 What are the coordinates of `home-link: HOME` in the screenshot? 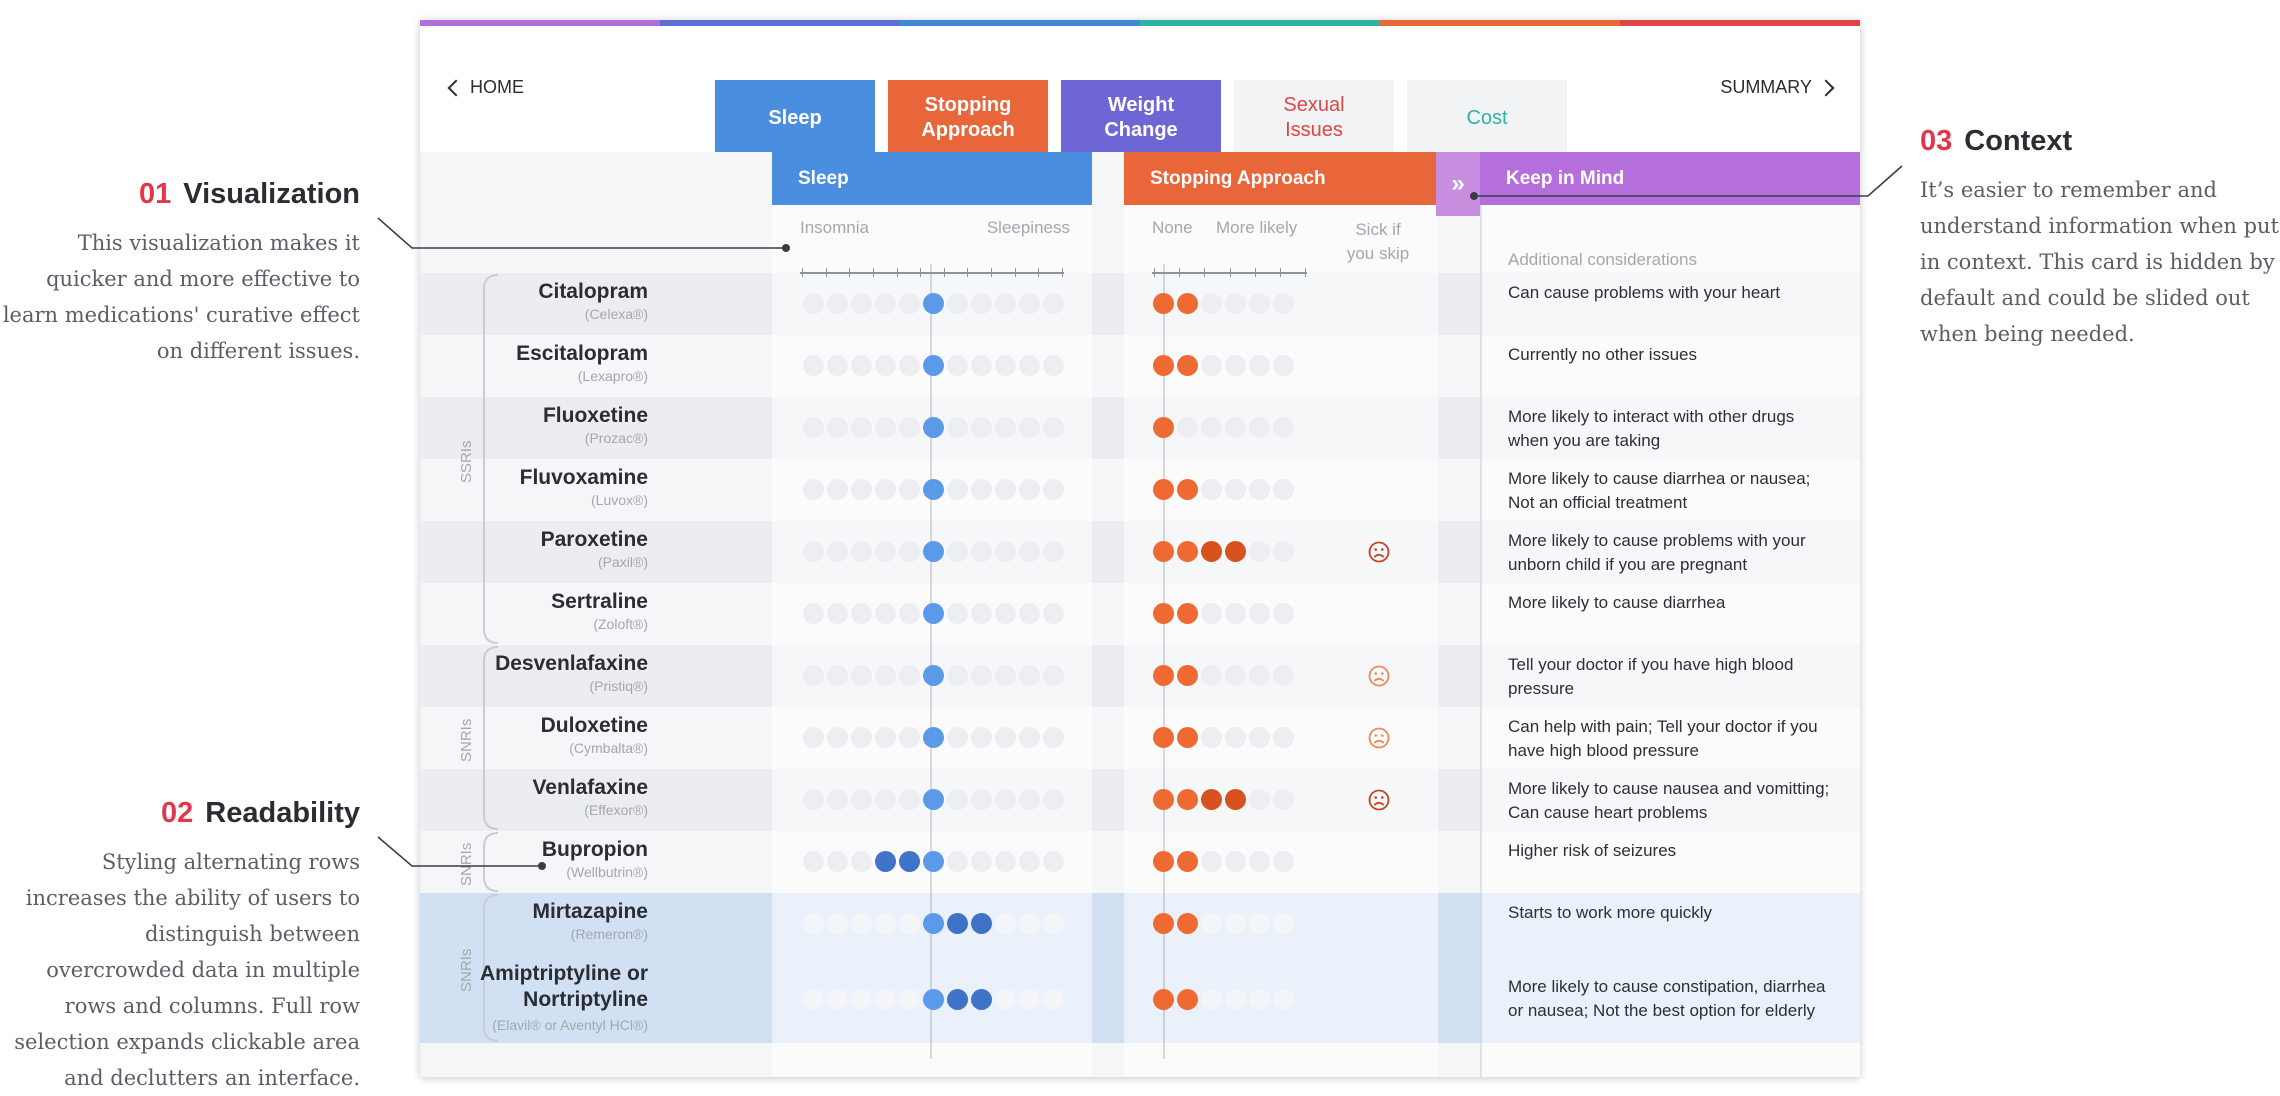 It's located at (485, 87).